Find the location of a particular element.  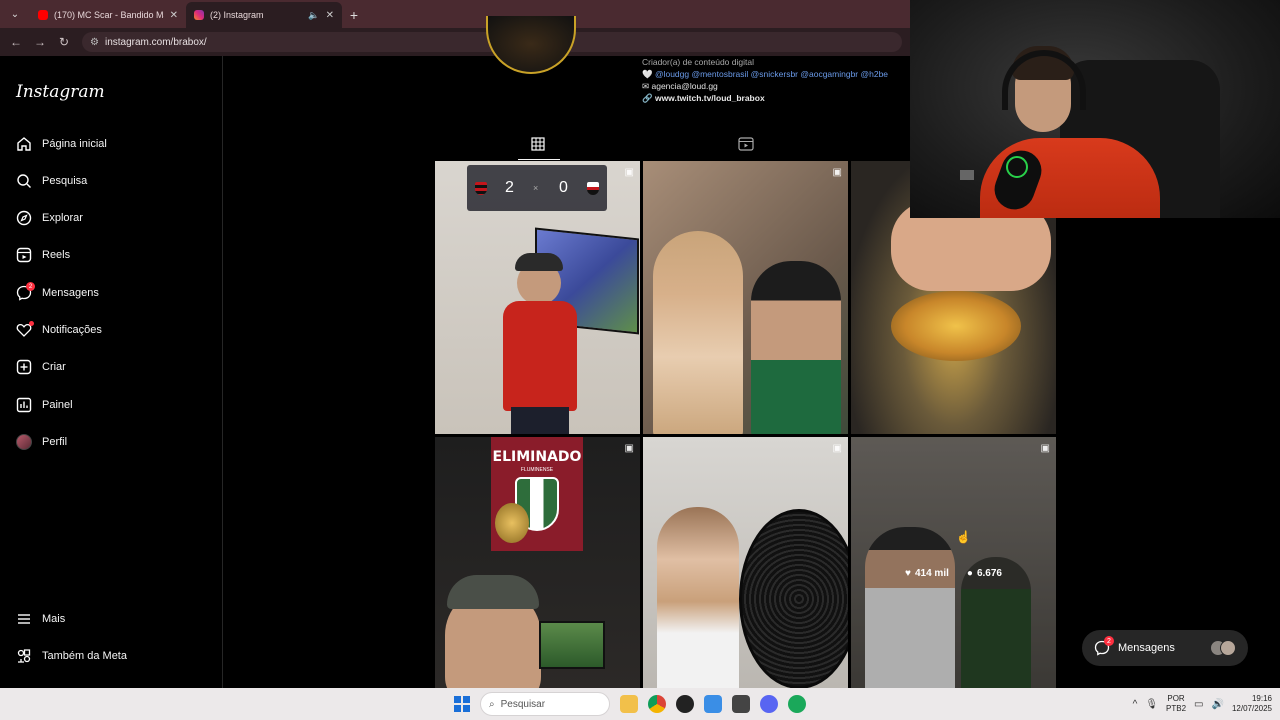

bio-email: ✉ agencia@loud.gg is located at coordinates (680, 86).